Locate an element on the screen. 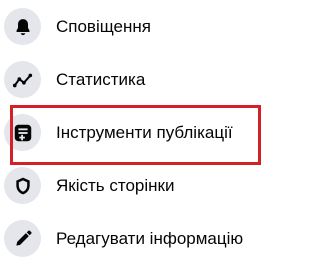  menu-item-label: Статистика is located at coordinates (101, 79).